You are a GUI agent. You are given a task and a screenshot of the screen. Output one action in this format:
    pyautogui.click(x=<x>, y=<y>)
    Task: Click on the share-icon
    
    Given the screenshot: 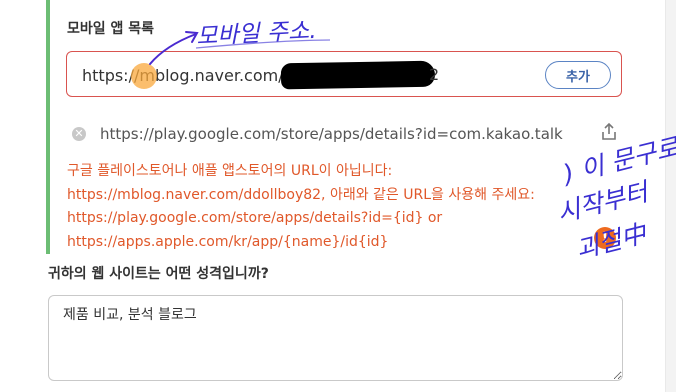 What is the action you would take?
    pyautogui.click(x=609, y=132)
    